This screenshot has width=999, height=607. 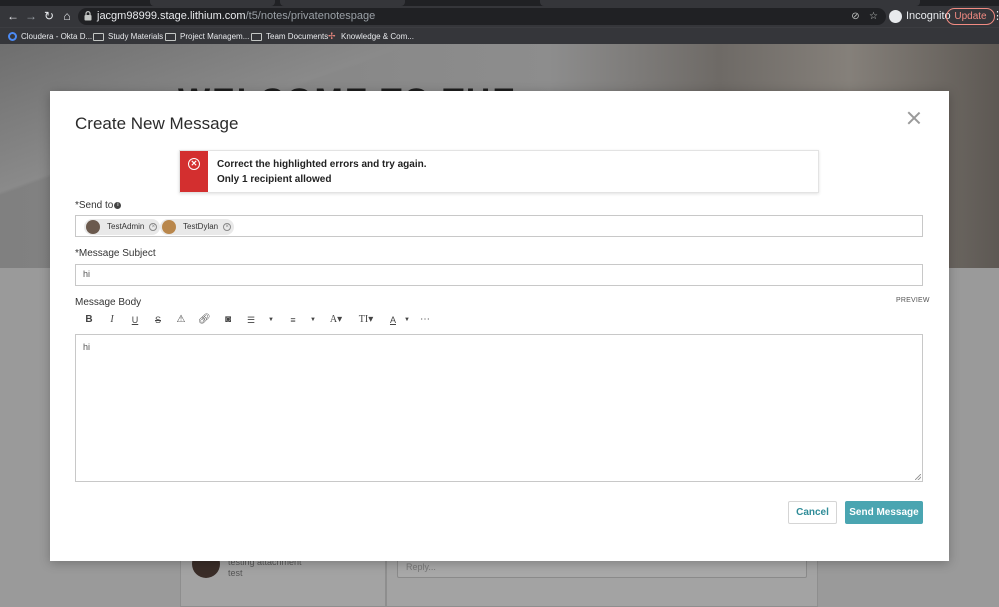 I want to click on more-icon: ⋯, so click(x=425, y=320).